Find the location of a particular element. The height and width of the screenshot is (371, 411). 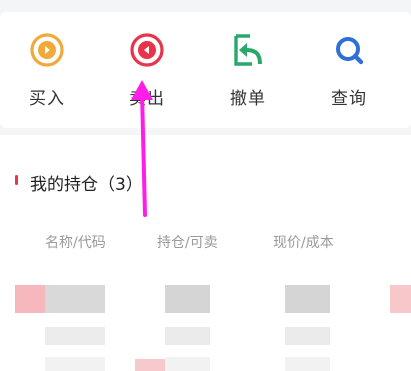

holdings-title: 我的持仓（3） is located at coordinates (86, 185).